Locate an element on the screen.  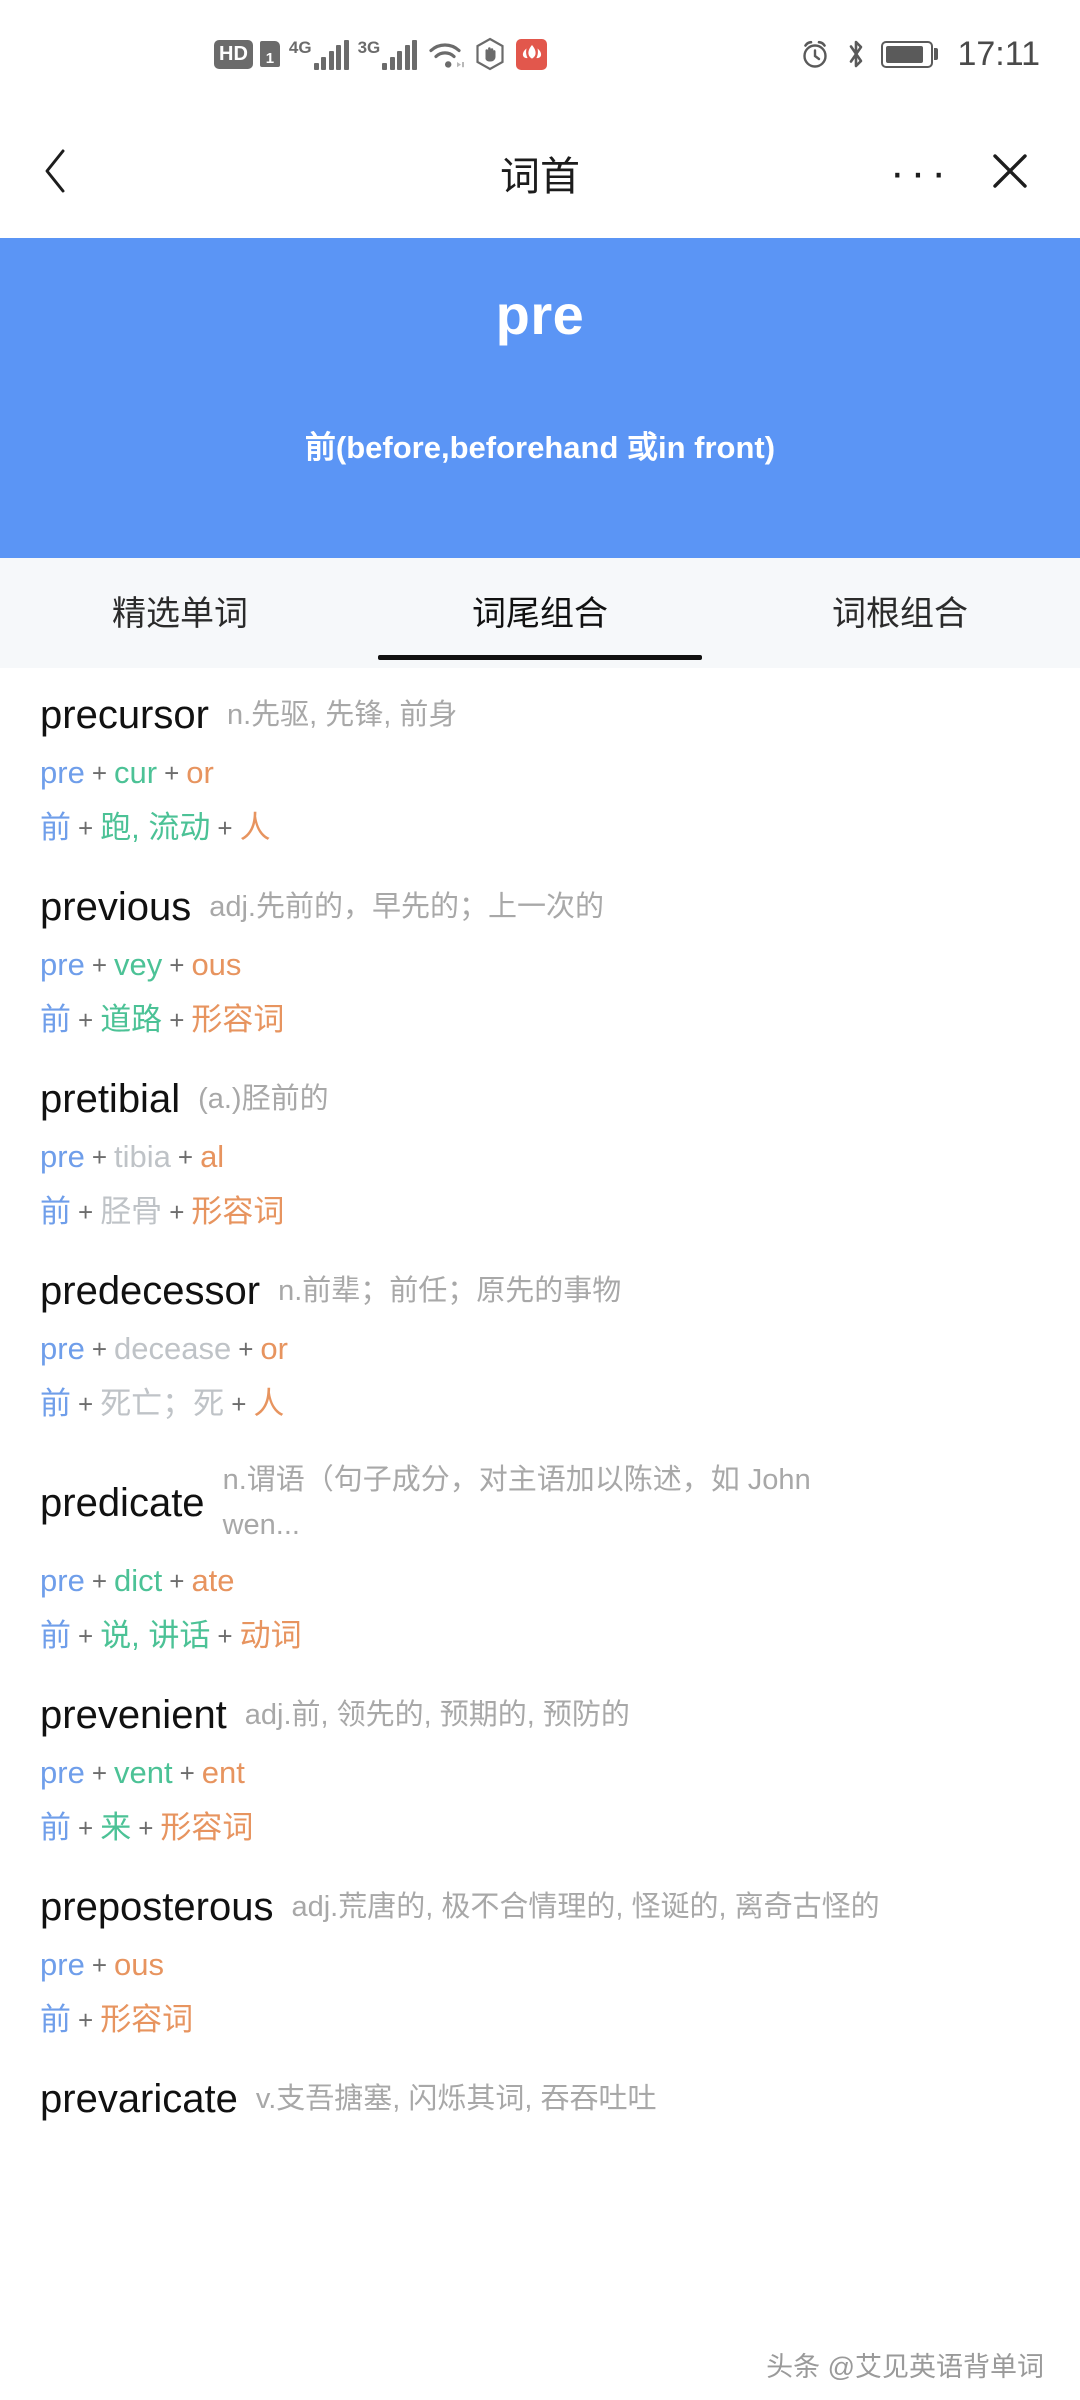
signal-3g-icon: 3G is located at coordinates (388, 54).